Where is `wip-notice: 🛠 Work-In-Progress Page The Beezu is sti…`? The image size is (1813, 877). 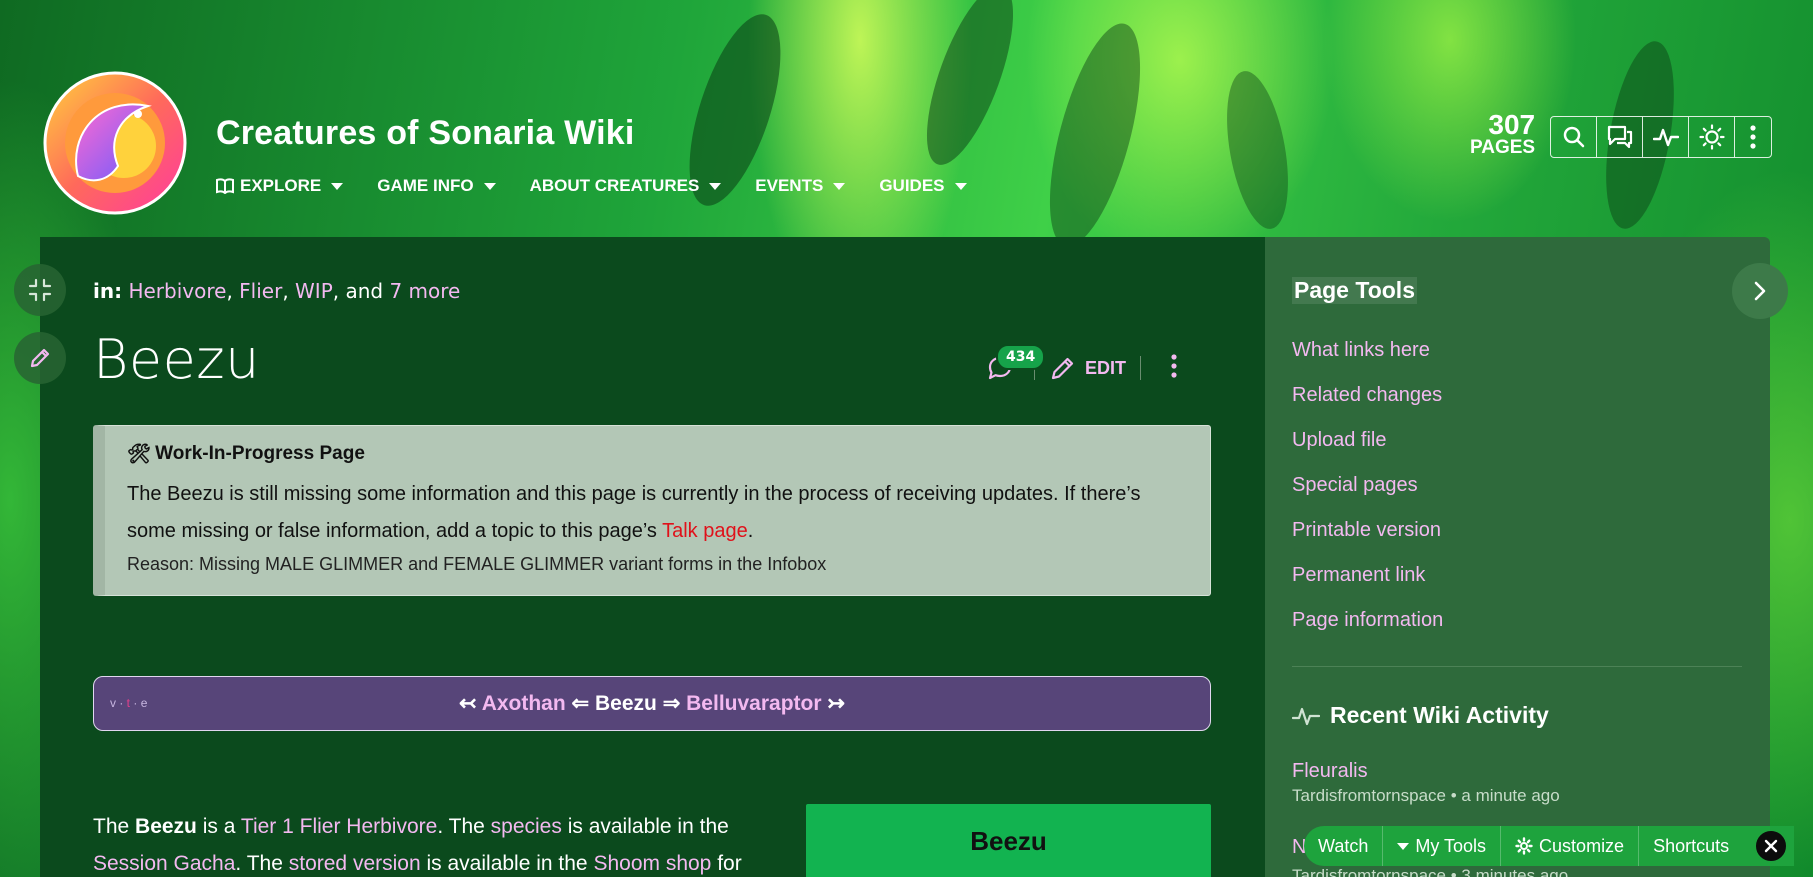 wip-notice: 🛠 Work-In-Progress Page The Beezu is sti… is located at coordinates (652, 510).